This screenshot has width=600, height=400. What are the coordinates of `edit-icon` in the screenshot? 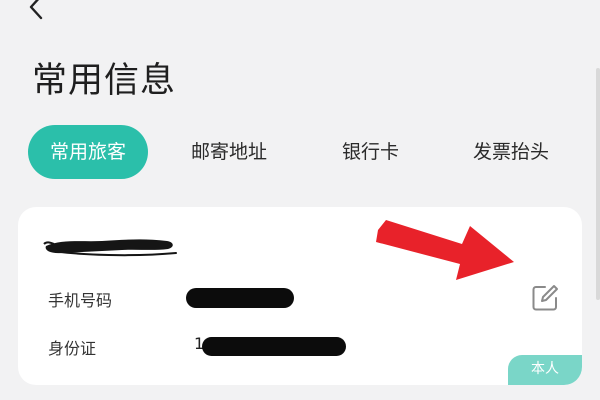 It's located at (545, 298).